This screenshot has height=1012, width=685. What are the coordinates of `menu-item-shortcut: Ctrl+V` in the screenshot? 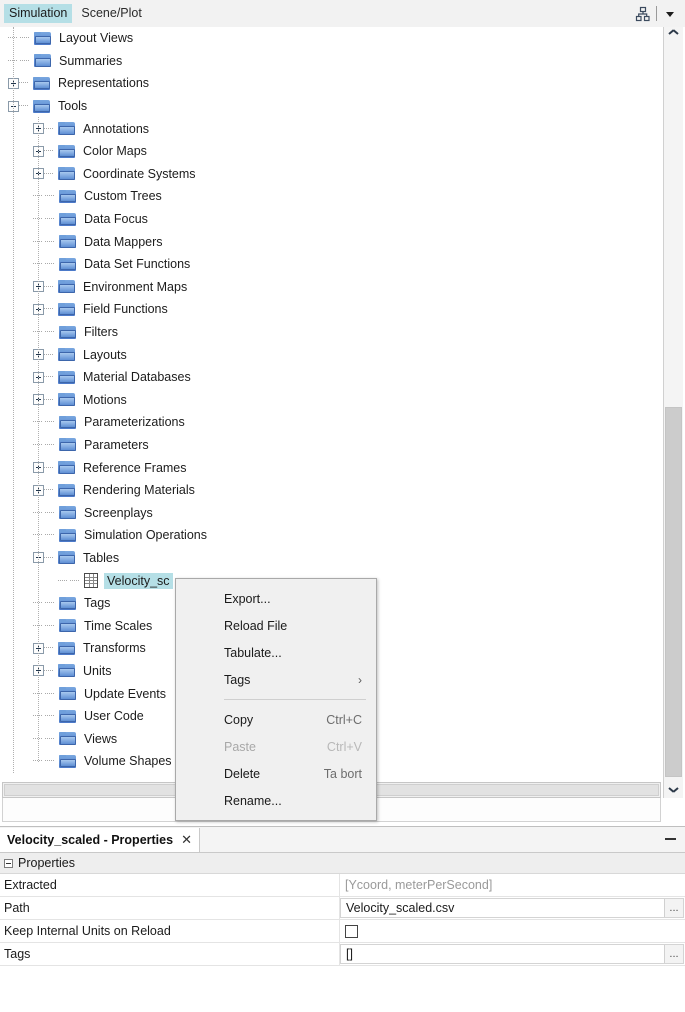 It's located at (344, 746).